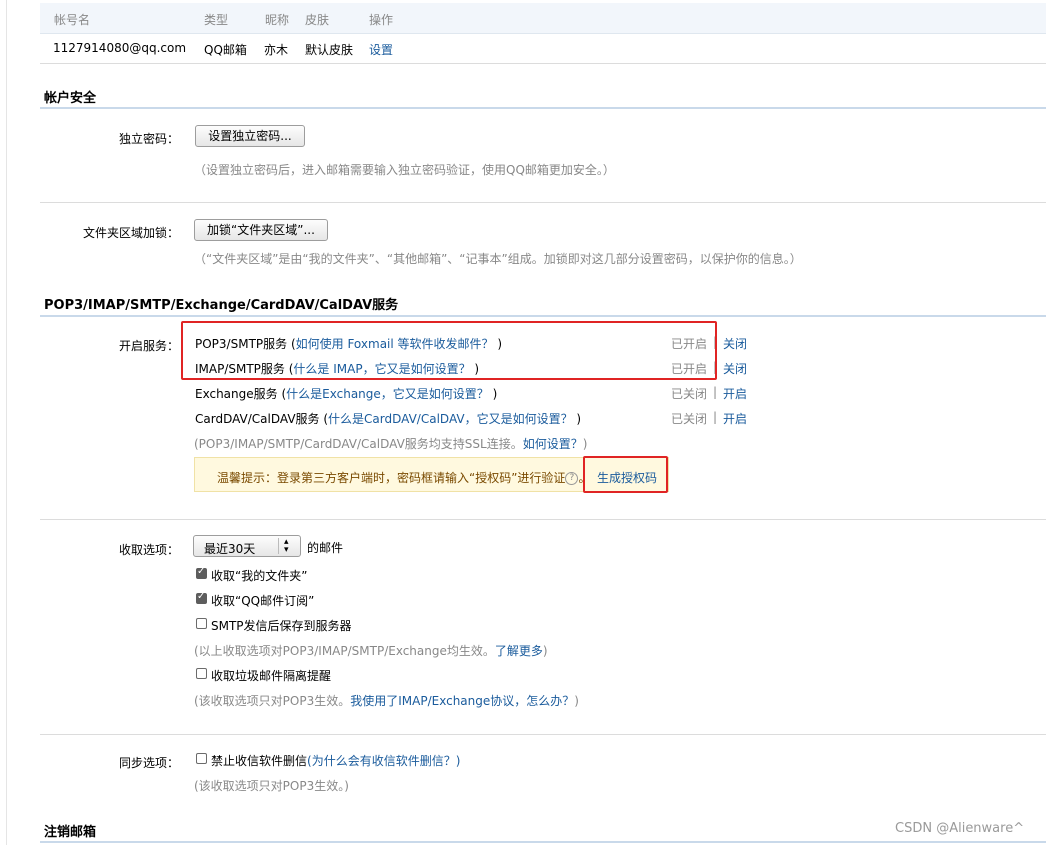 This screenshot has width=1046, height=845. What do you see at coordinates (519, 651) in the screenshot?
I see `learn-more-link: 了解更多` at bounding box center [519, 651].